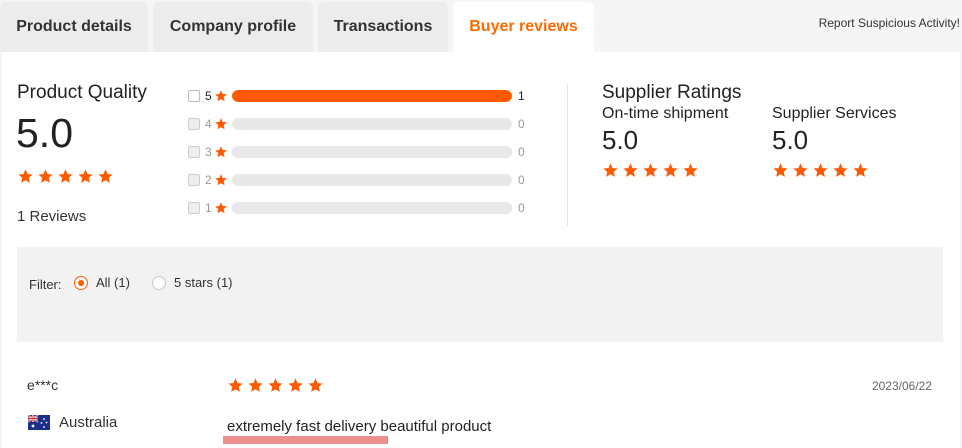 The image size is (962, 448). What do you see at coordinates (567, 155) in the screenshot?
I see `section-divider` at bounding box center [567, 155].